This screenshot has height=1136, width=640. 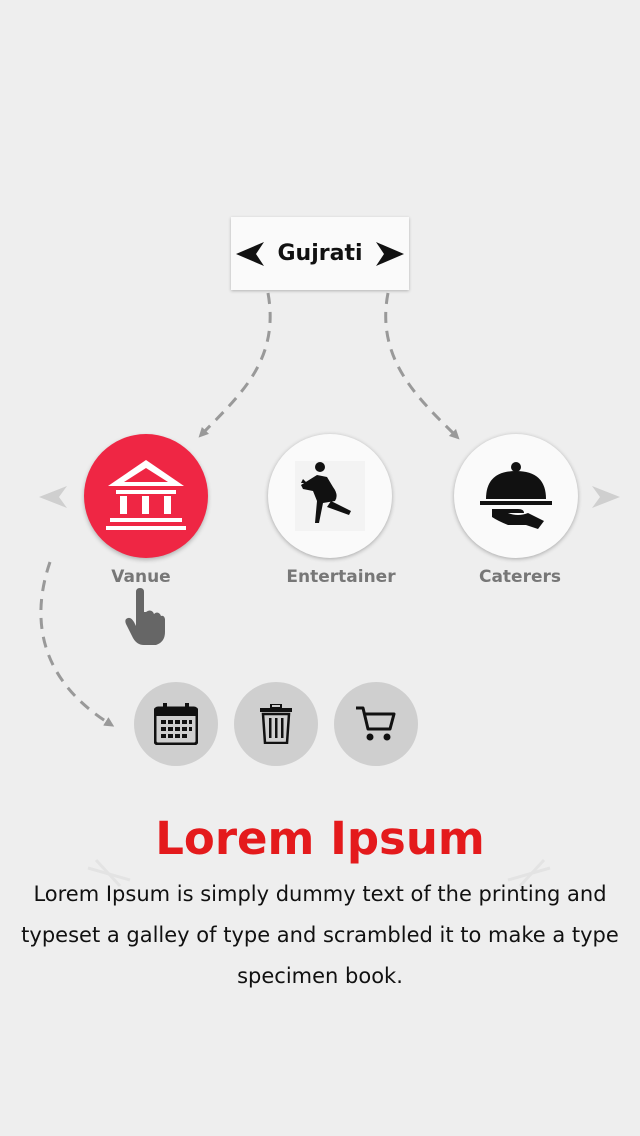 I want to click on calendar-button, so click(x=176, y=724).